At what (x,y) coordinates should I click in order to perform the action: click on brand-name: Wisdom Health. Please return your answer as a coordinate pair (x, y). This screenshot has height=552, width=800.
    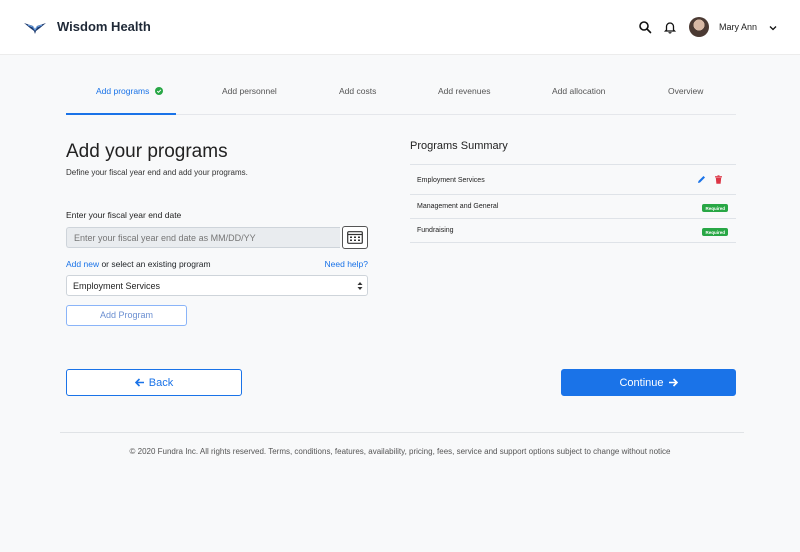
    Looking at the image, I should click on (104, 26).